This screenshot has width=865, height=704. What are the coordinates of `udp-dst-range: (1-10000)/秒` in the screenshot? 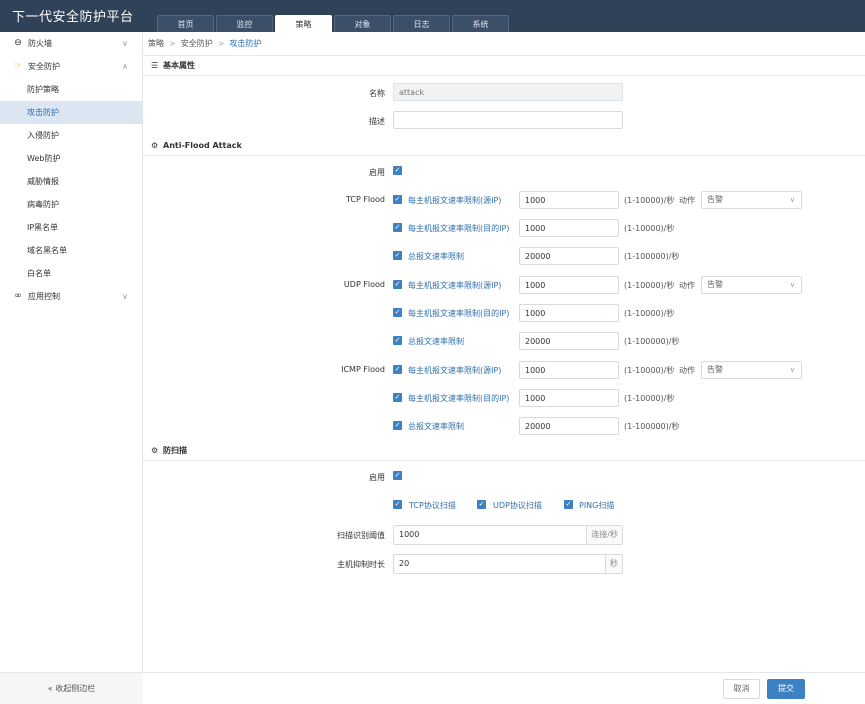 It's located at (649, 313).